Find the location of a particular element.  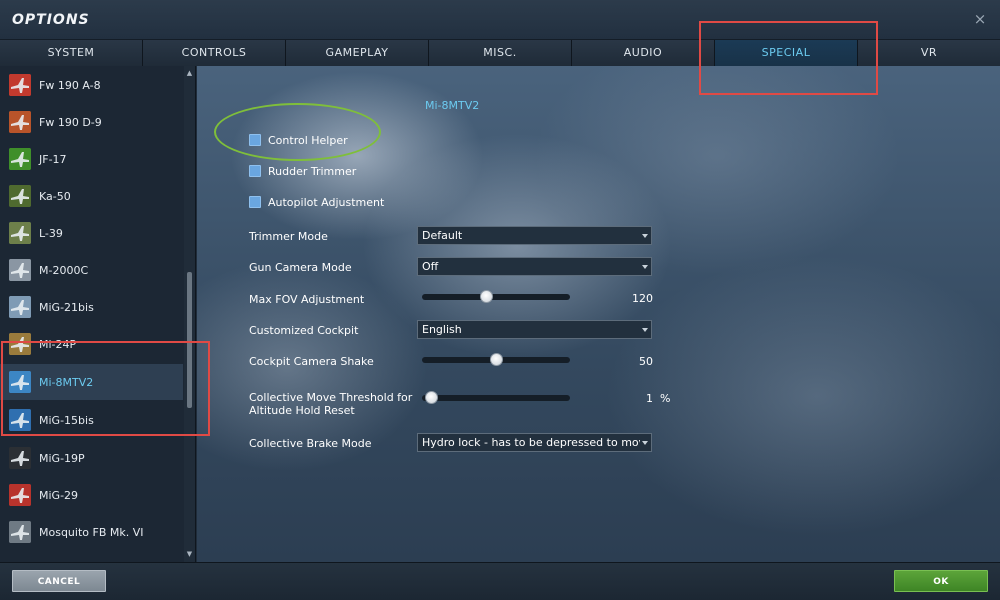

rudder-trimmer-checkbox is located at coordinates (255, 171).